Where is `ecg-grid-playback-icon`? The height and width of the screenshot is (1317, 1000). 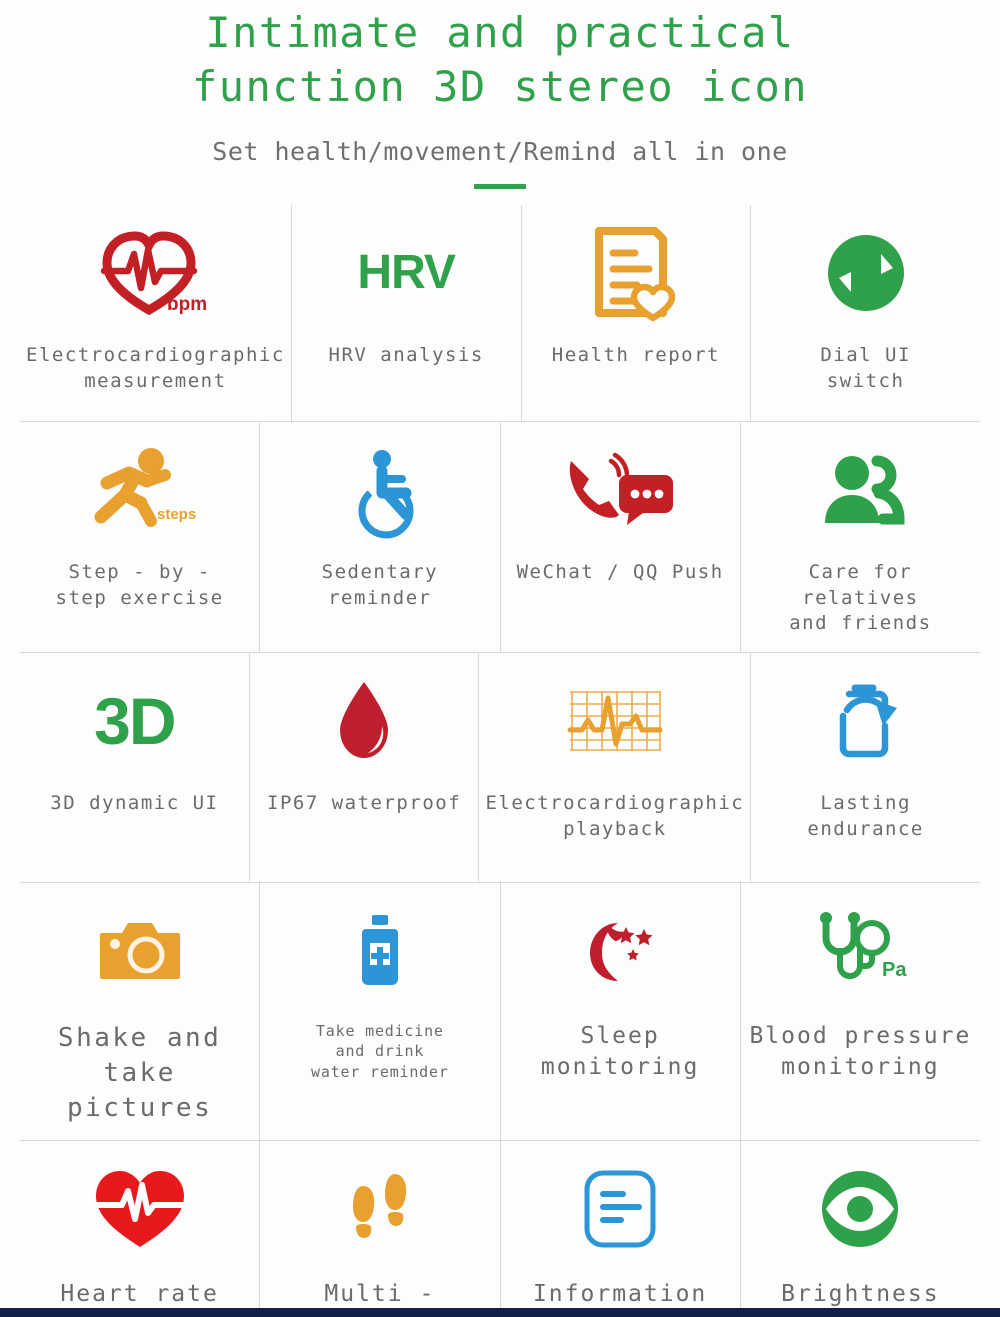 ecg-grid-playback-icon is located at coordinates (614, 721).